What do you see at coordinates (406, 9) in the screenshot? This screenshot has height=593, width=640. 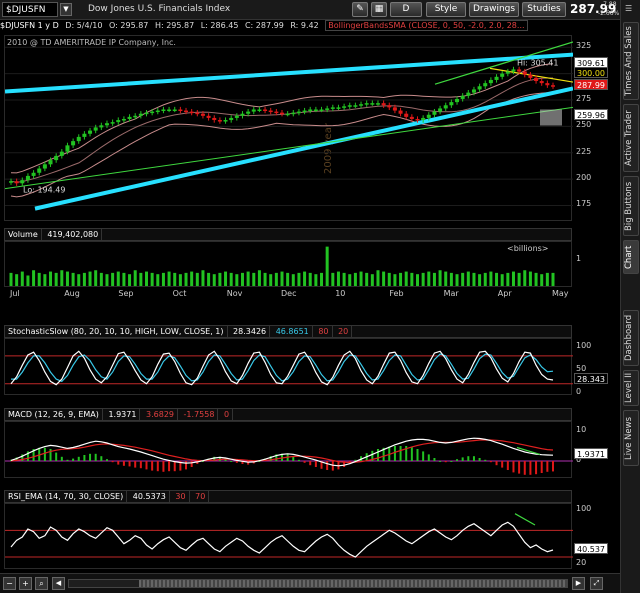 I see `period-button: D` at bounding box center [406, 9].